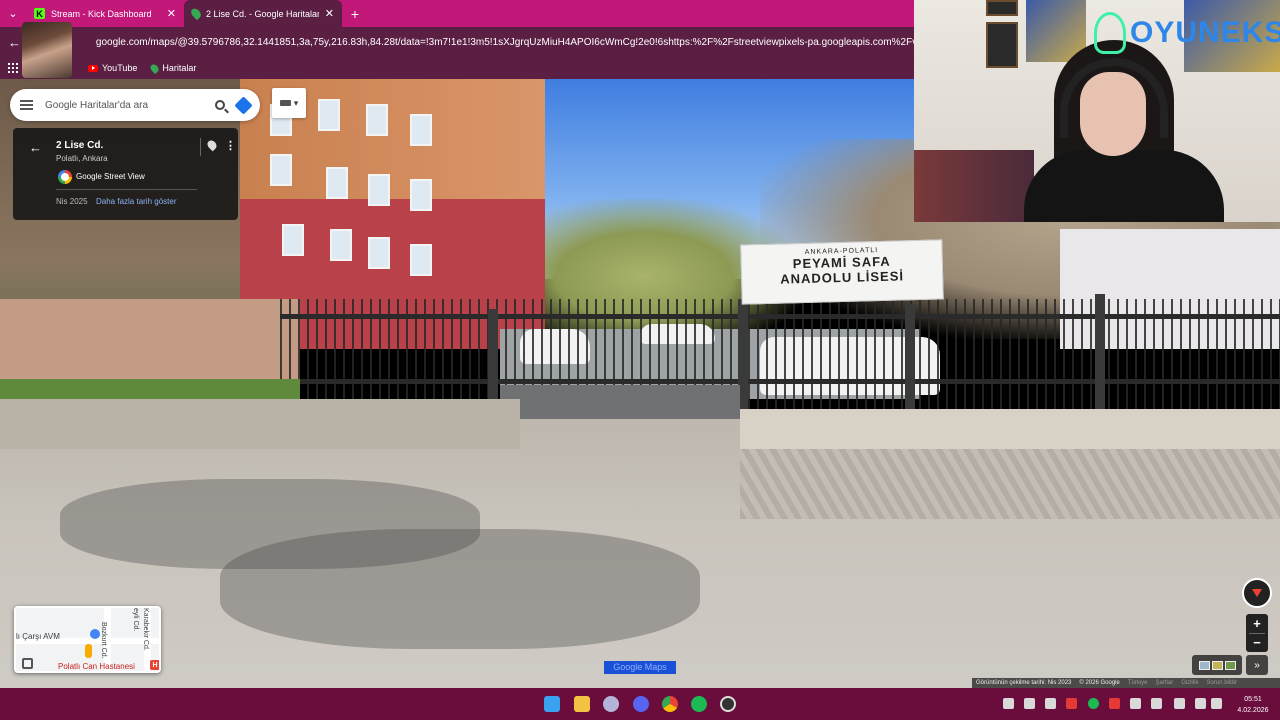 The height and width of the screenshot is (720, 1280). What do you see at coordinates (1010, 431) in the screenshot?
I see `stone-wall-base` at bounding box center [1010, 431].